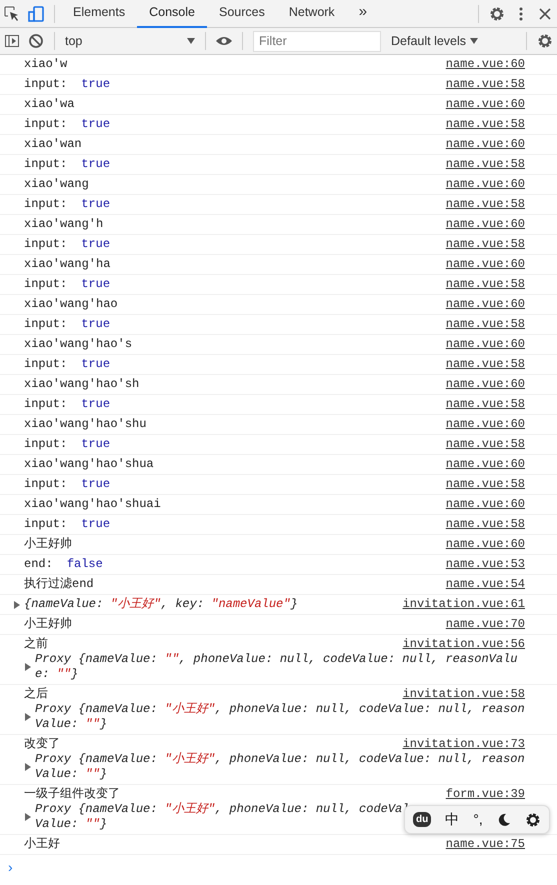 The image size is (557, 885). Describe the element at coordinates (42, 844) in the screenshot. I see `log-text: 小王好` at that location.